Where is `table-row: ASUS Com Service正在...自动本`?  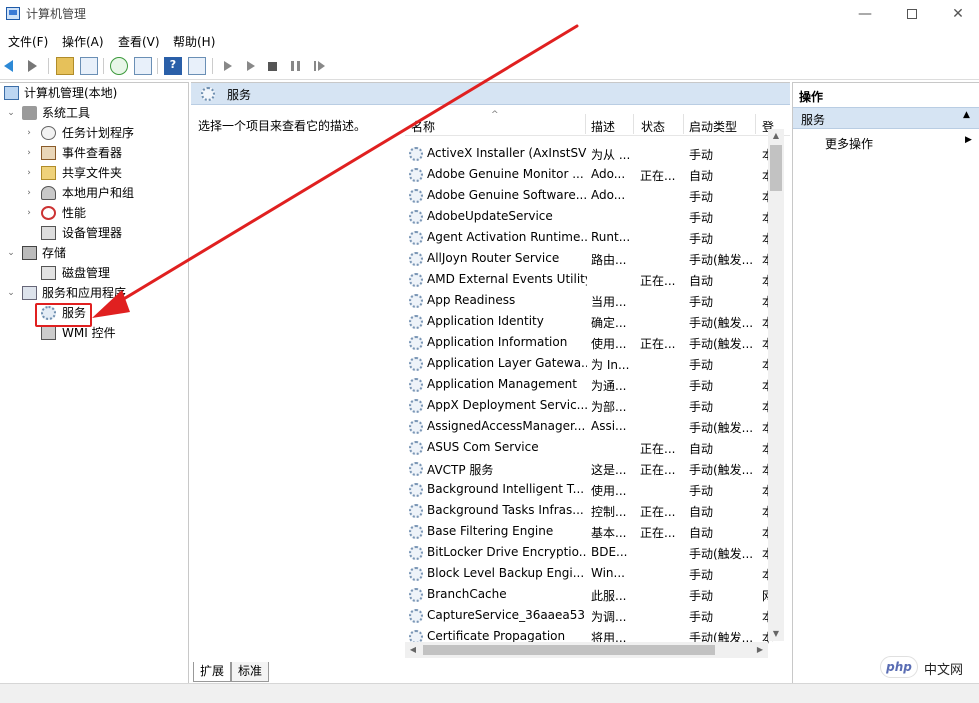
table-row: ASUS Com Service正在...自动本 is located at coordinates (589, 447).